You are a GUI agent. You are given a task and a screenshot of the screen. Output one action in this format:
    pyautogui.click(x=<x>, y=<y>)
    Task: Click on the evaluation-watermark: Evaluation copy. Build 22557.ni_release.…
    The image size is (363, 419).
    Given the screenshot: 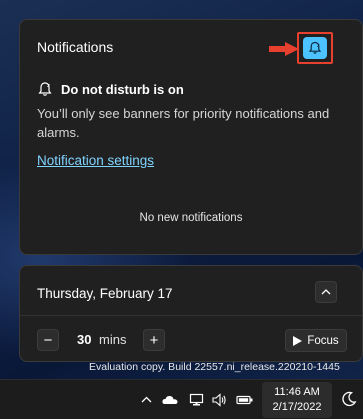 What is the action you would take?
    pyautogui.click(x=214, y=367)
    